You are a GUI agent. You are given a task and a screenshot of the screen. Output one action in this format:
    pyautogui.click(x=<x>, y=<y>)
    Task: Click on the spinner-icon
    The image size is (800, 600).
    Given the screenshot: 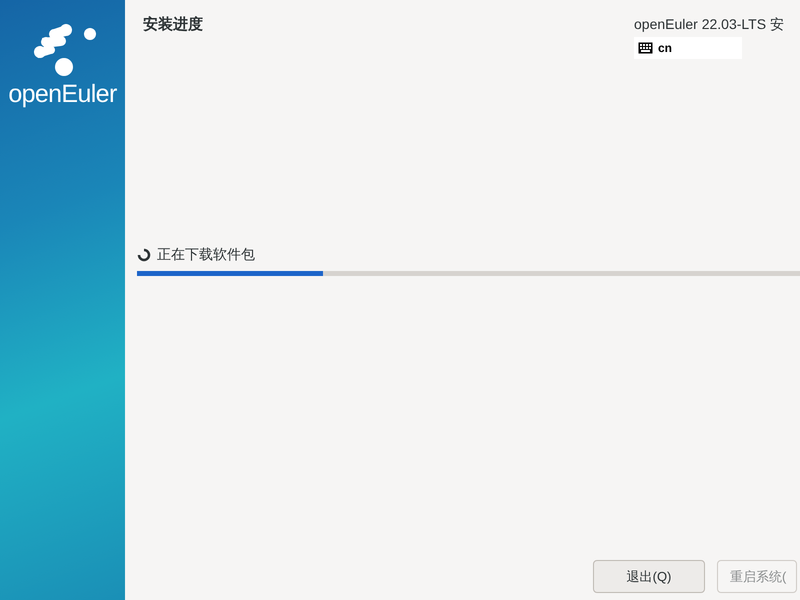 What is the action you would take?
    pyautogui.click(x=144, y=255)
    